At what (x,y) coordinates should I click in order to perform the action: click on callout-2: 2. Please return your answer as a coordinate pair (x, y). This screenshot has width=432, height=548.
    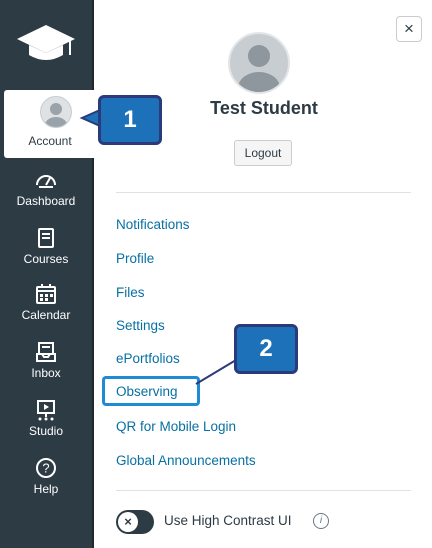
    Looking at the image, I should click on (266, 349).